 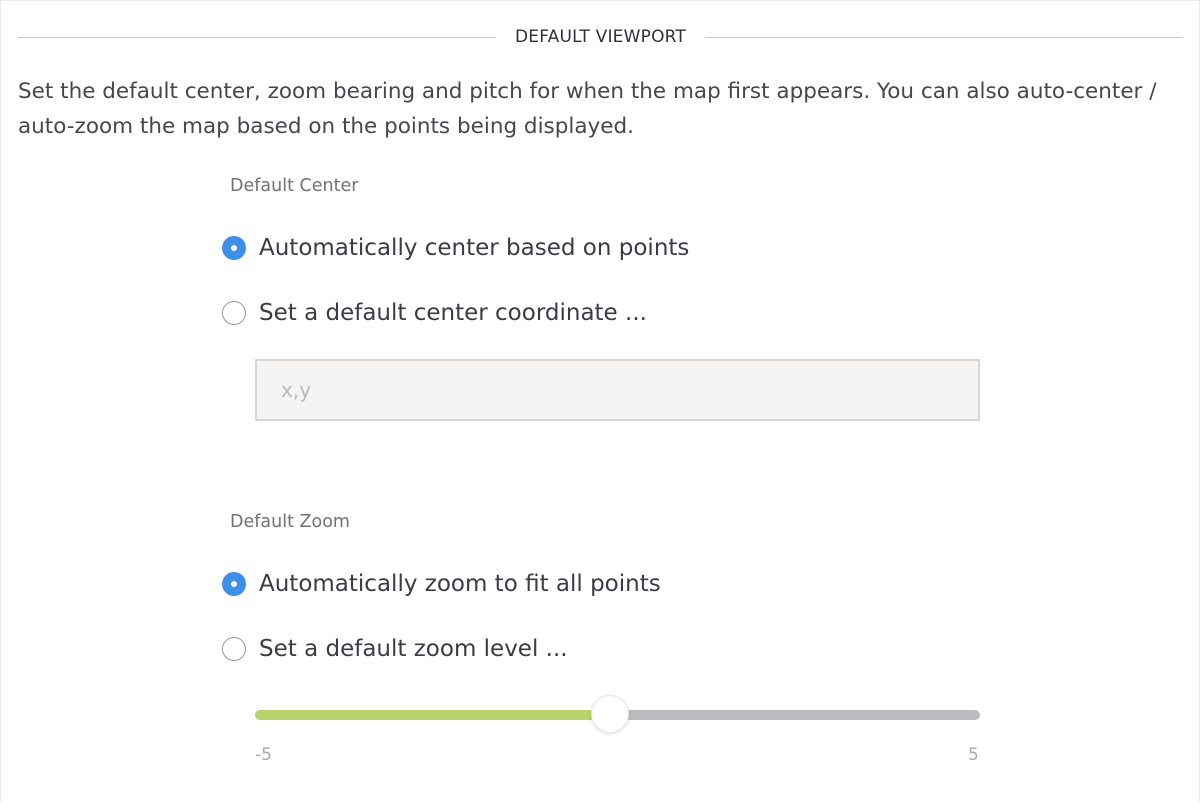 I want to click on radio-auto-zoom-label: Automatically zoom to fit all points, so click(x=460, y=584).